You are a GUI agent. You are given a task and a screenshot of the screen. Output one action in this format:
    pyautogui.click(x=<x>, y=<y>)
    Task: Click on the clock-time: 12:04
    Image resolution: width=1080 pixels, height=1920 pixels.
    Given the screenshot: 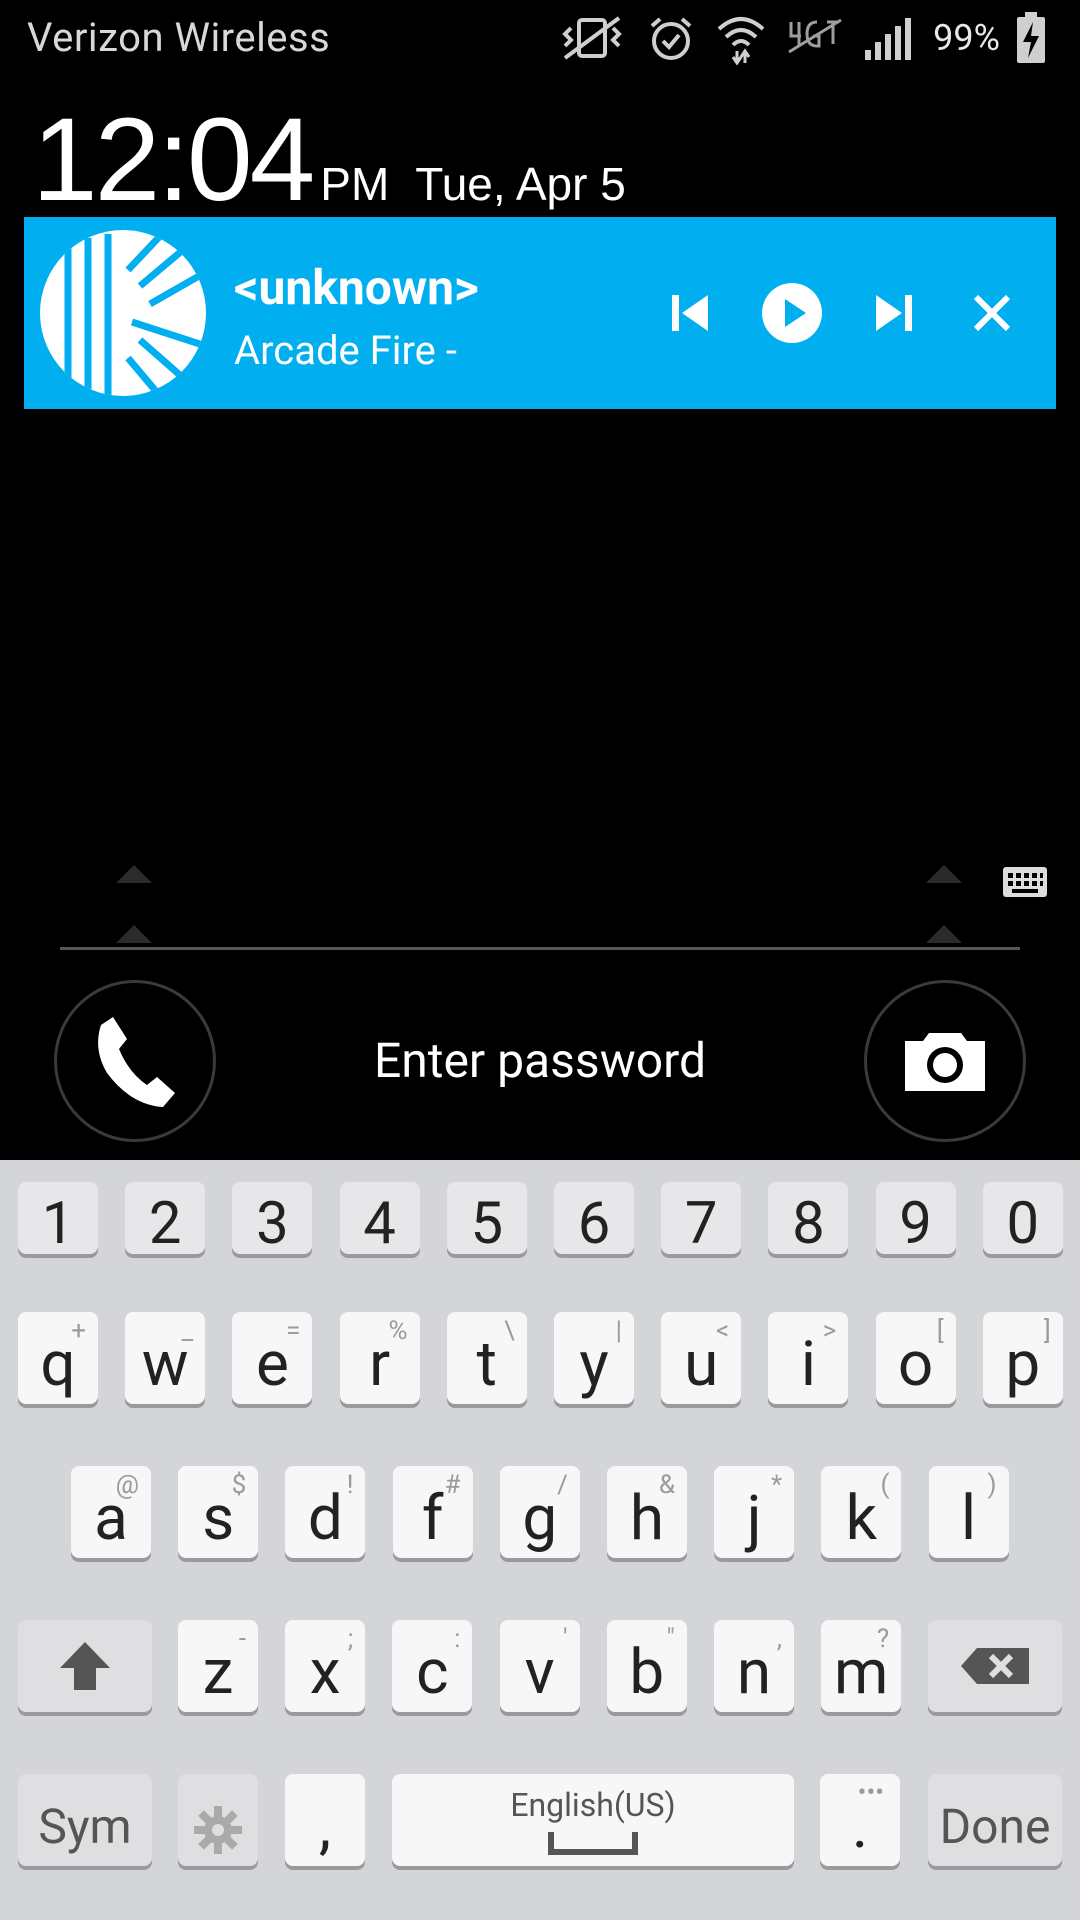 What is the action you would take?
    pyautogui.click(x=173, y=160)
    